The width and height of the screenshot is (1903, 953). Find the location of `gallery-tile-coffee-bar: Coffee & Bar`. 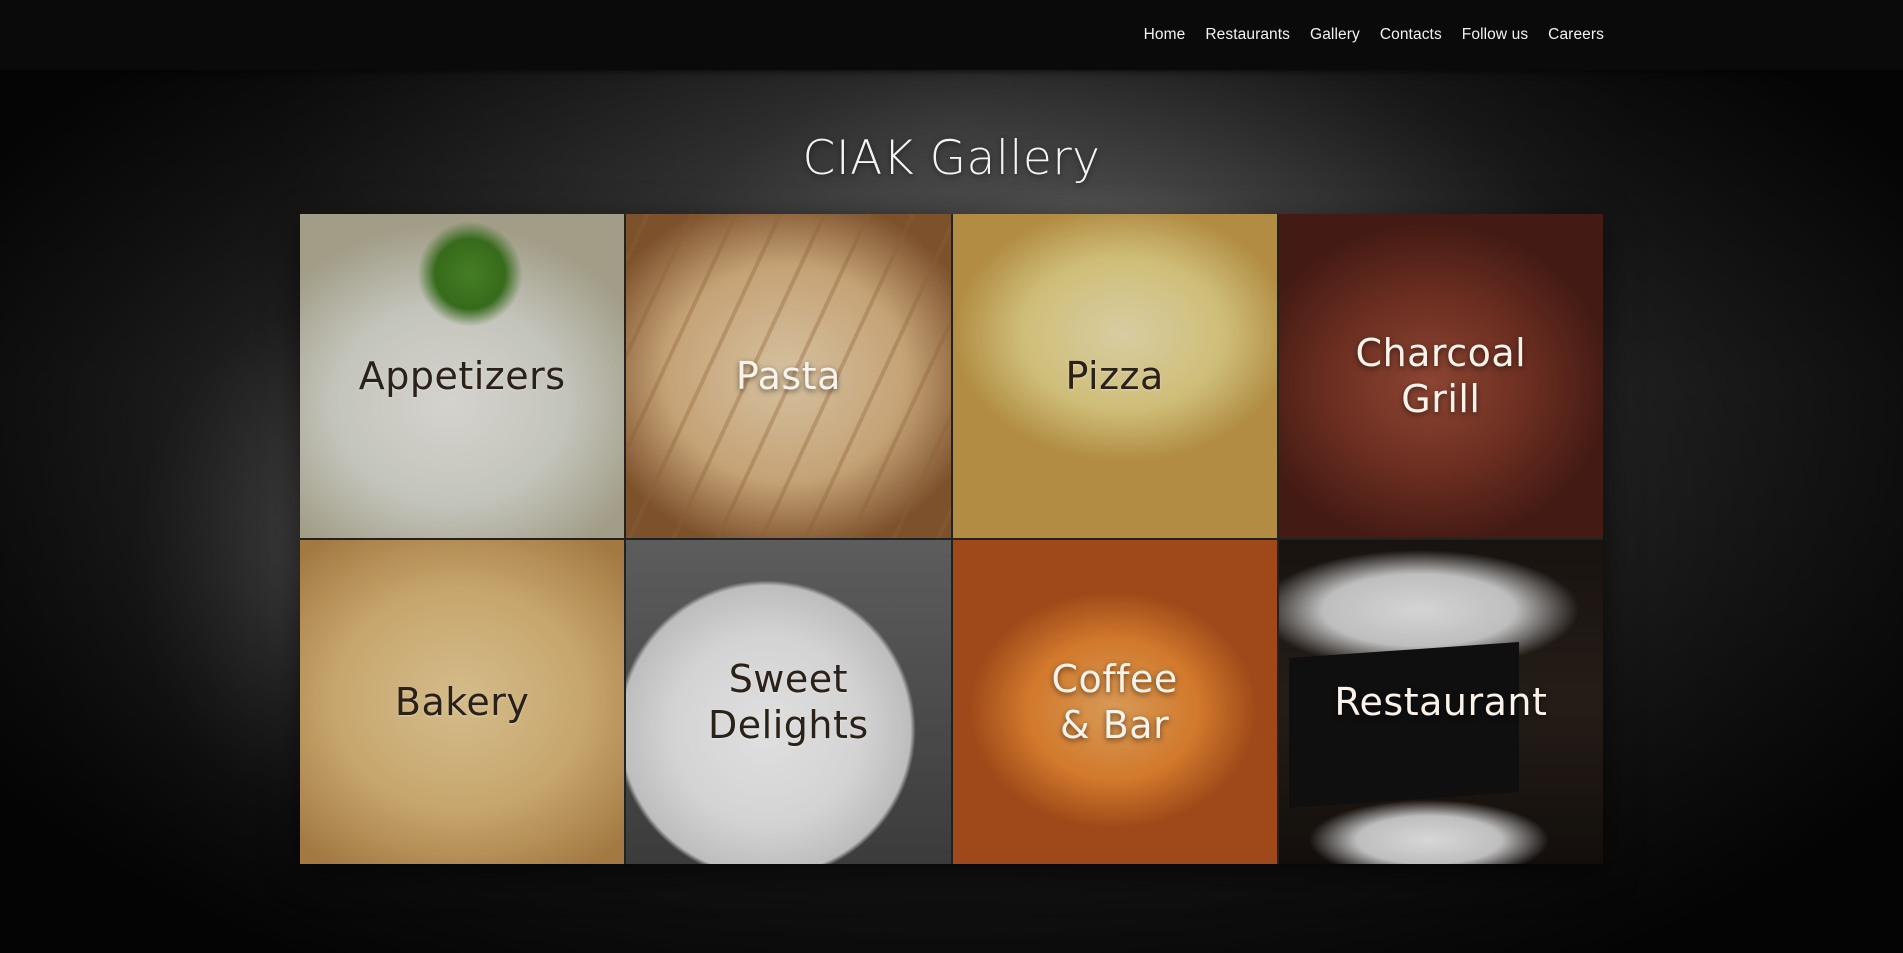

gallery-tile-coffee-bar: Coffee & Bar is located at coordinates (1114, 702).